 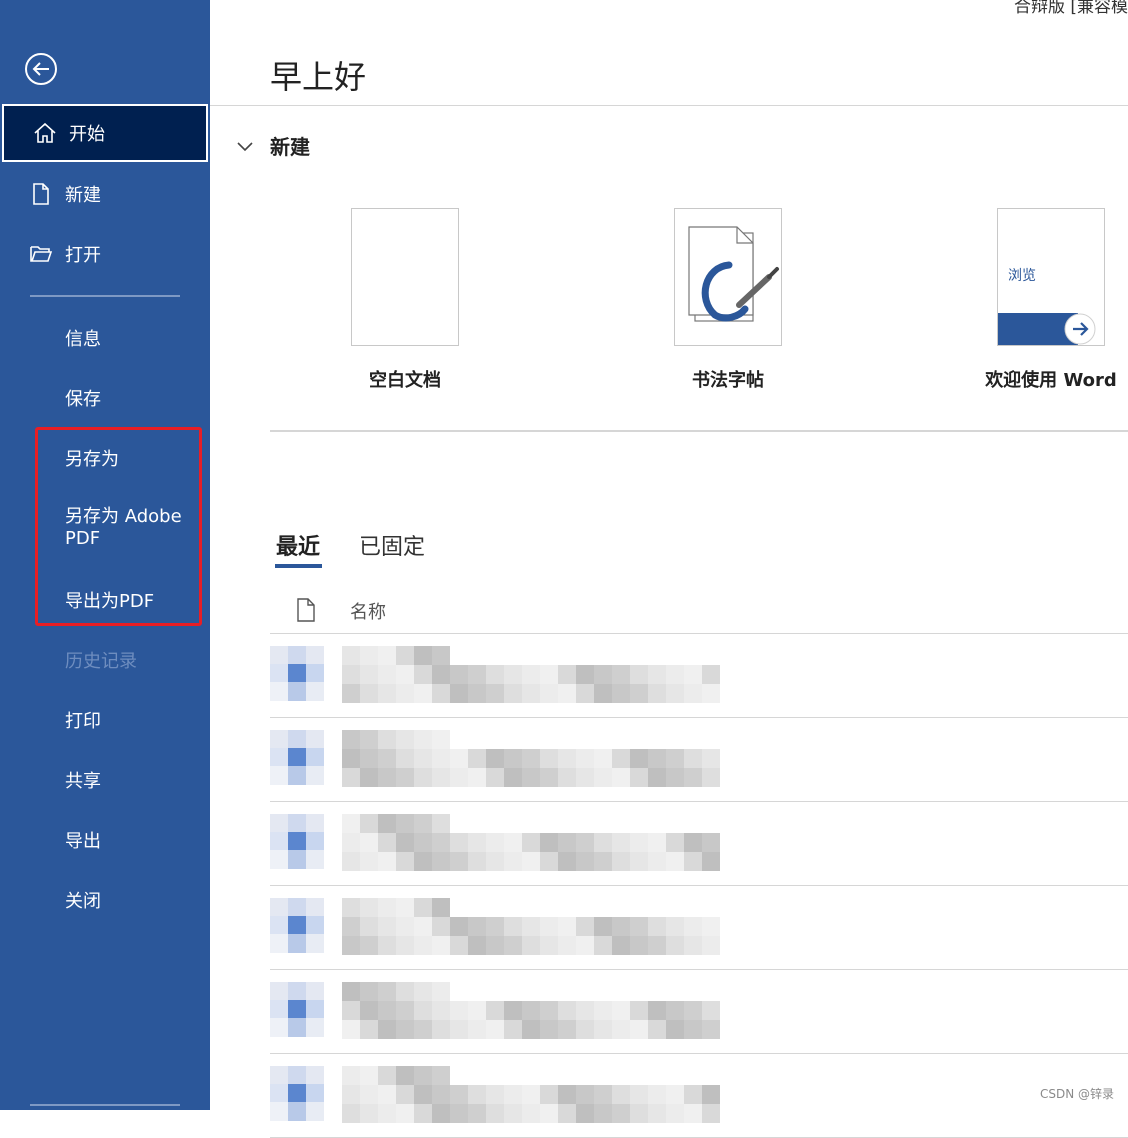 What do you see at coordinates (1070, 8) in the screenshot?
I see `window-title-fragment: 合辩版 [兼容模` at bounding box center [1070, 8].